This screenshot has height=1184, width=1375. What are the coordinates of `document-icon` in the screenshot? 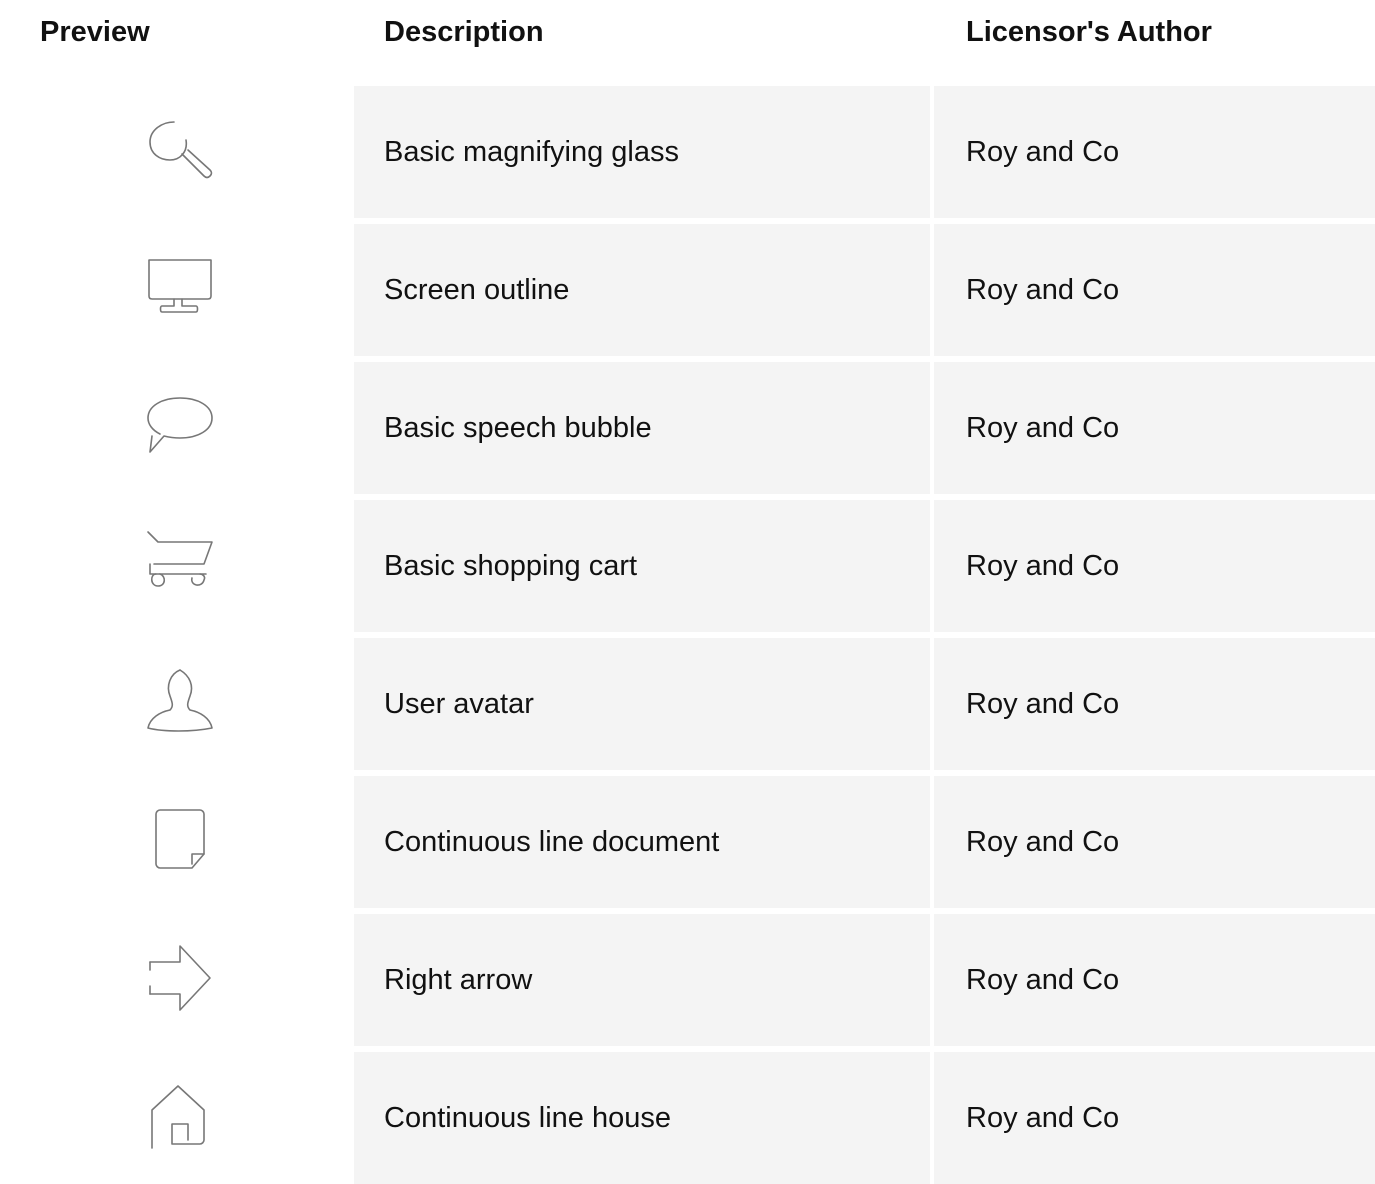 It's located at (178, 842).